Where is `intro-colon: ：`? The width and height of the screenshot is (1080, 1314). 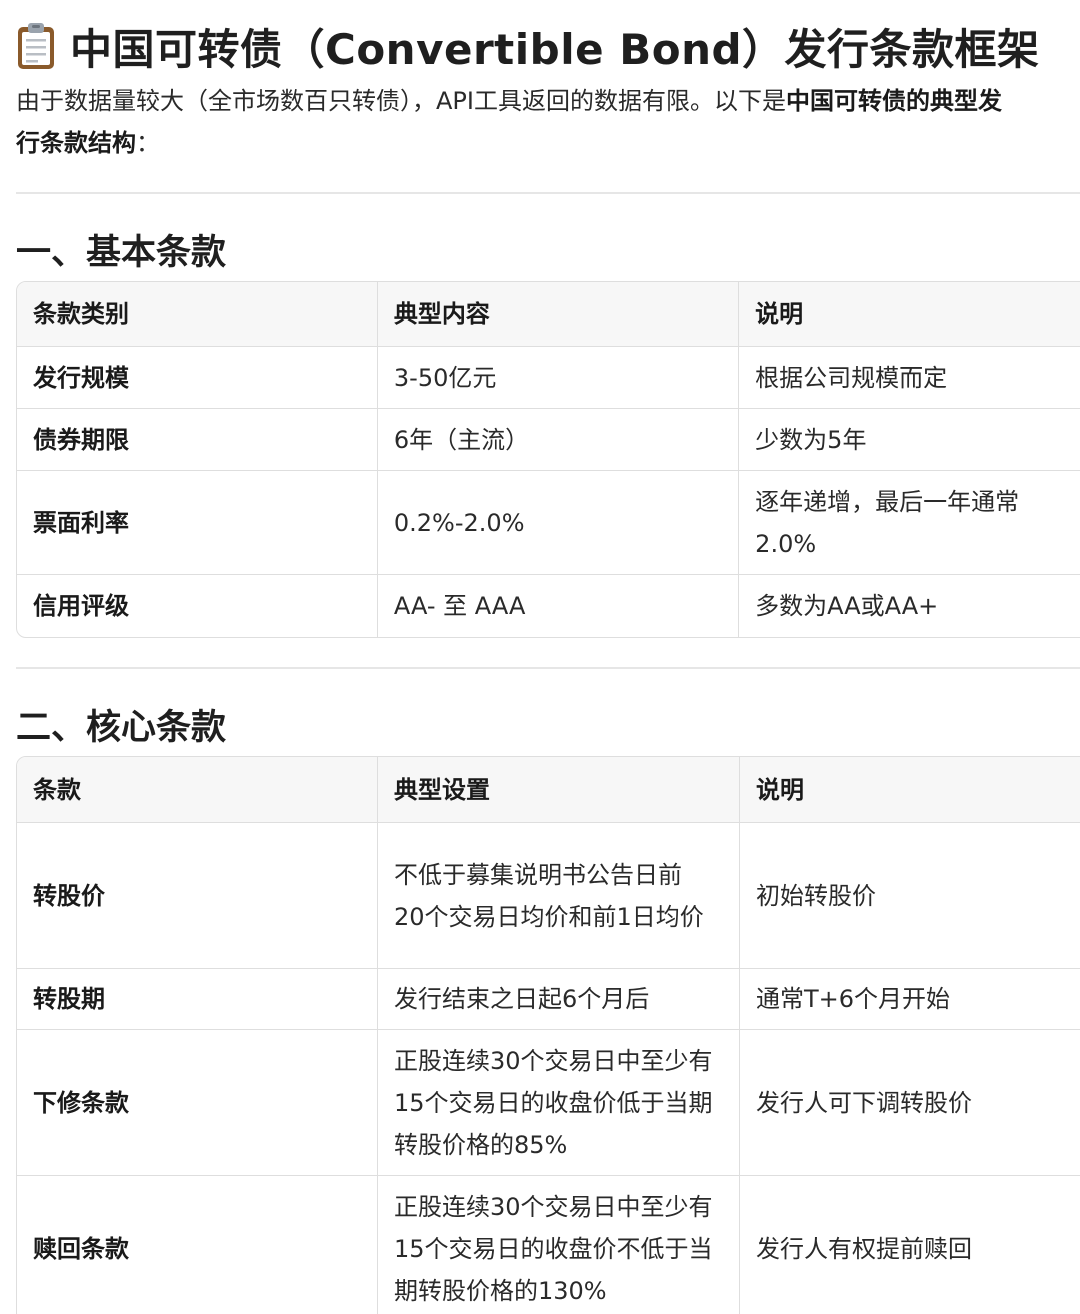
intro-colon: ： is located at coordinates (148, 143).